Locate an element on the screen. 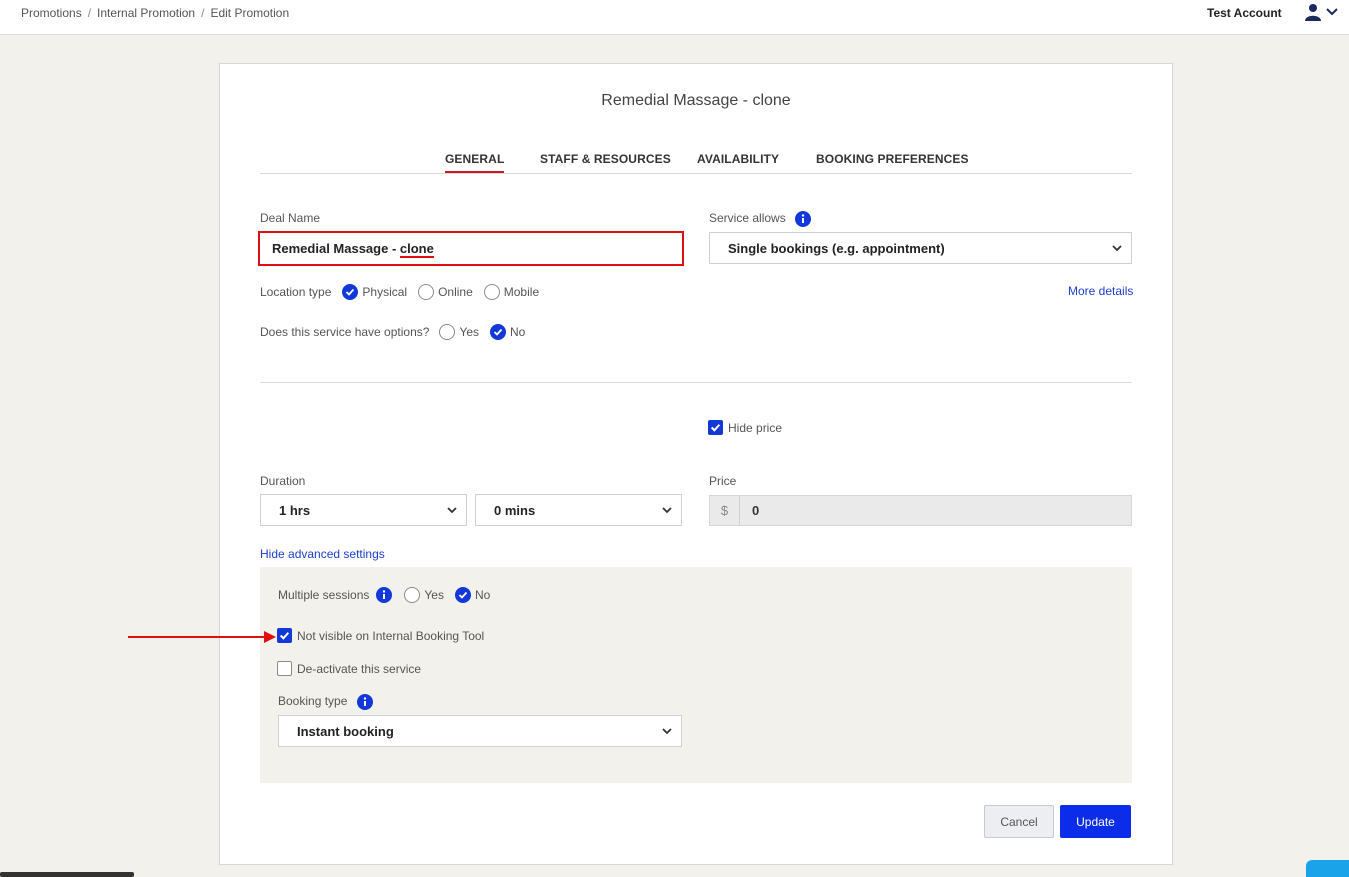 The height and width of the screenshot is (877, 1349). deactivate-row: De-activate this service is located at coordinates (349, 668).